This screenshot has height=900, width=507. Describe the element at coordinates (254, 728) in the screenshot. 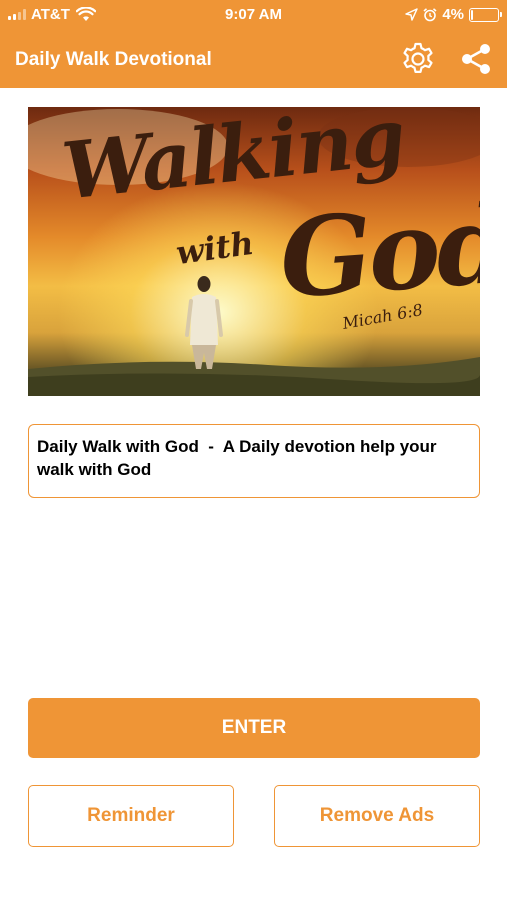

I see `enter-button: ENTER` at that location.